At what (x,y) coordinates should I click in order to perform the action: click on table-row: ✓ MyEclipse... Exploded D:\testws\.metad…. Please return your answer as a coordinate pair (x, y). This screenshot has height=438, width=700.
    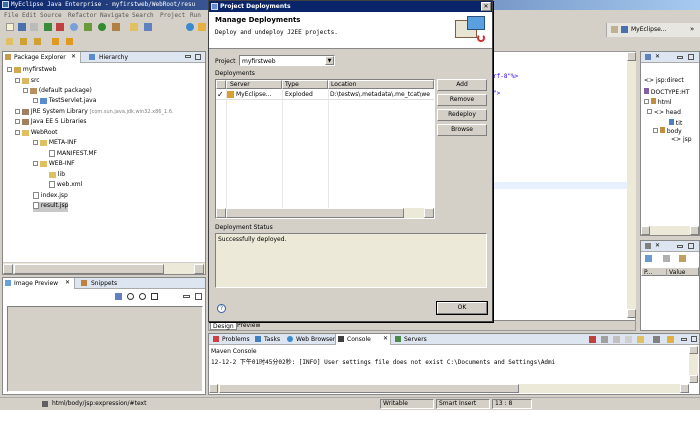
    Looking at the image, I should click on (325, 95).